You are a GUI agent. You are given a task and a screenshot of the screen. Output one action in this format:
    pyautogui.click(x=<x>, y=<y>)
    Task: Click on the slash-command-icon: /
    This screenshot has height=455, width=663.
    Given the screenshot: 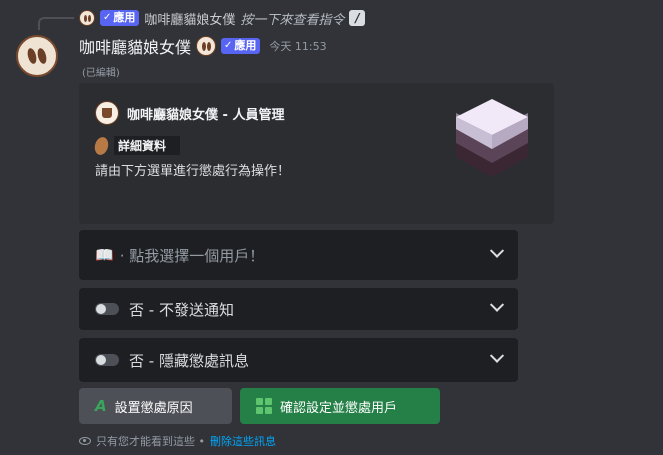 What is the action you would take?
    pyautogui.click(x=357, y=18)
    